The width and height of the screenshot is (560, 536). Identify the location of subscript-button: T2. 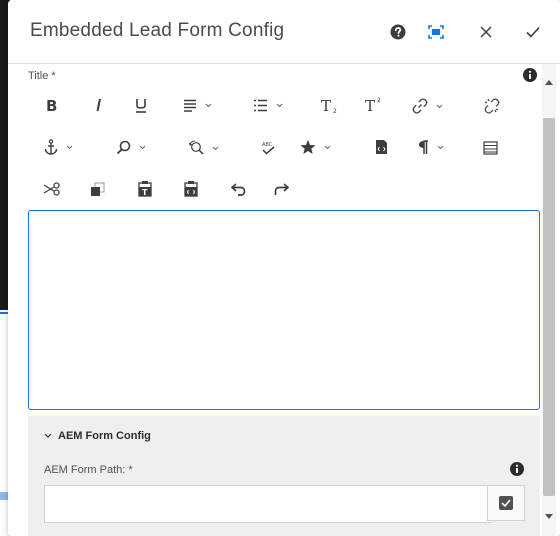
(330, 105).